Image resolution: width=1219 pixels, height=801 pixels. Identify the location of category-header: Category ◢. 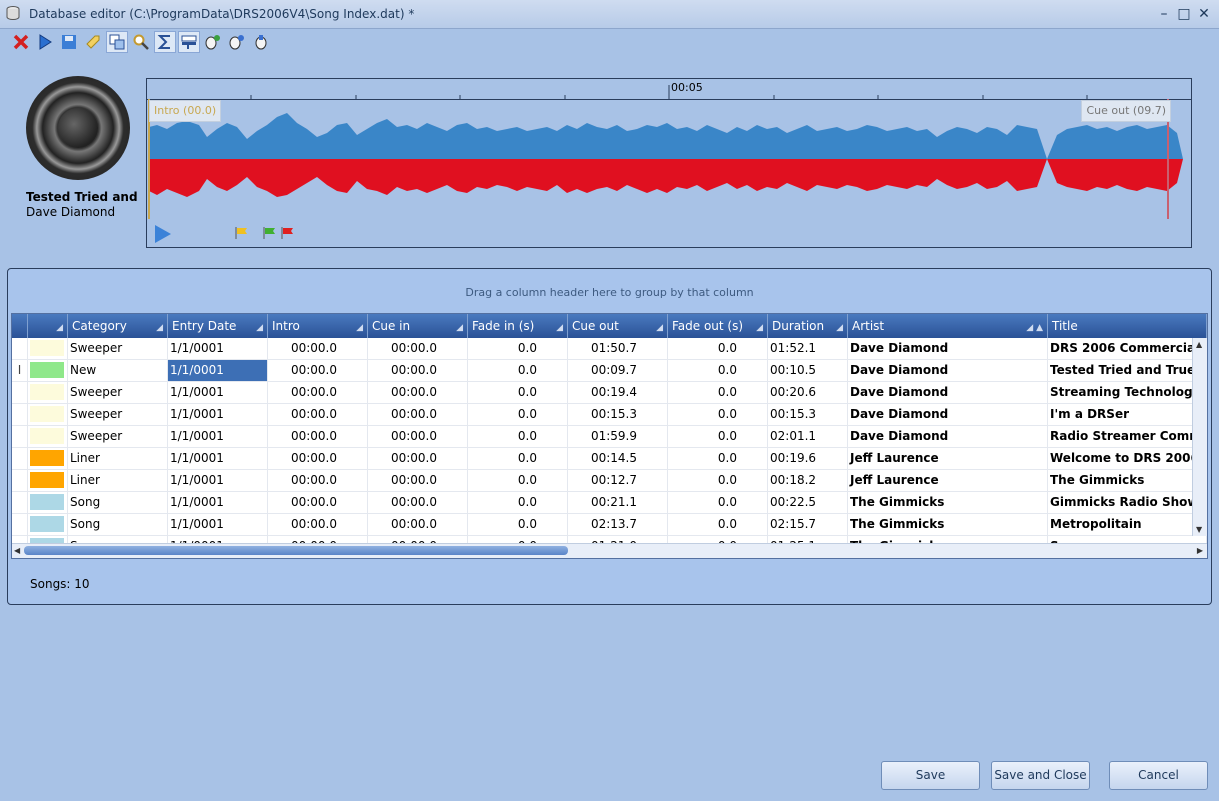
(118, 326).